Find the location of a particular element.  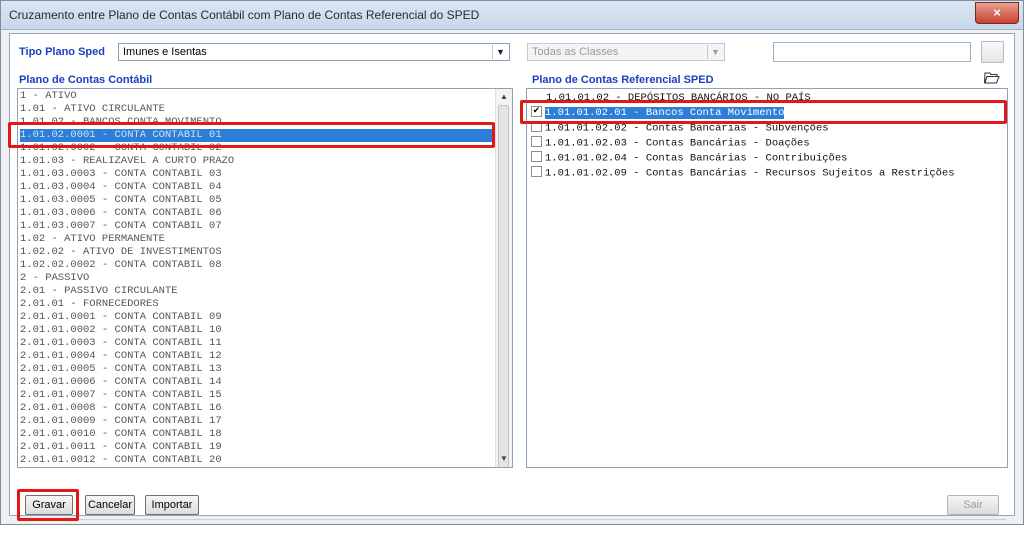

tipo-plano-value: Imunes e Isentas is located at coordinates (165, 52).